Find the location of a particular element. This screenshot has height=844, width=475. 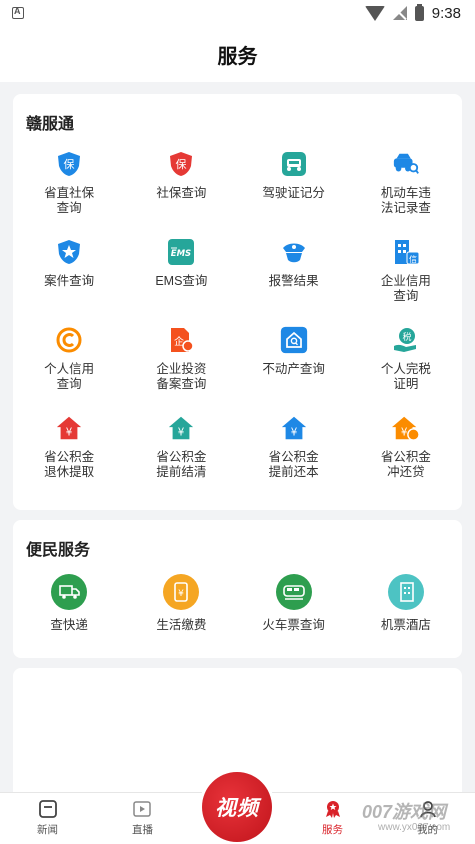

service-item: 机票酒店 is located at coordinates (406, 612).